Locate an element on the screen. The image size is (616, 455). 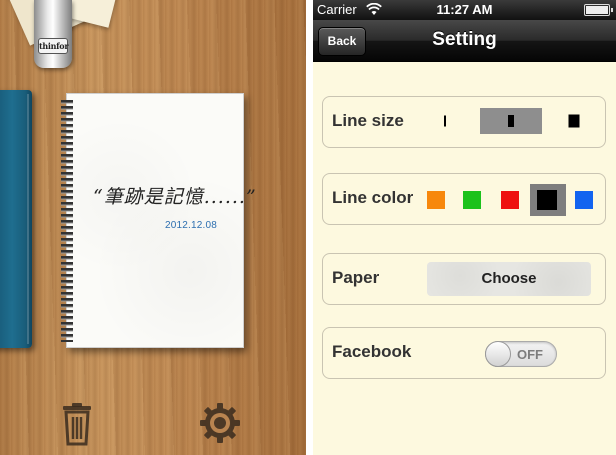
line-color-label: Line color is located at coordinates (373, 197).